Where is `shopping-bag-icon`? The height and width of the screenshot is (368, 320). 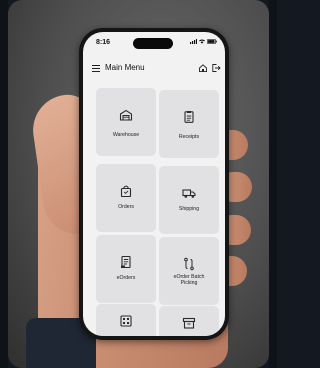 shopping-bag-icon is located at coordinates (126, 191).